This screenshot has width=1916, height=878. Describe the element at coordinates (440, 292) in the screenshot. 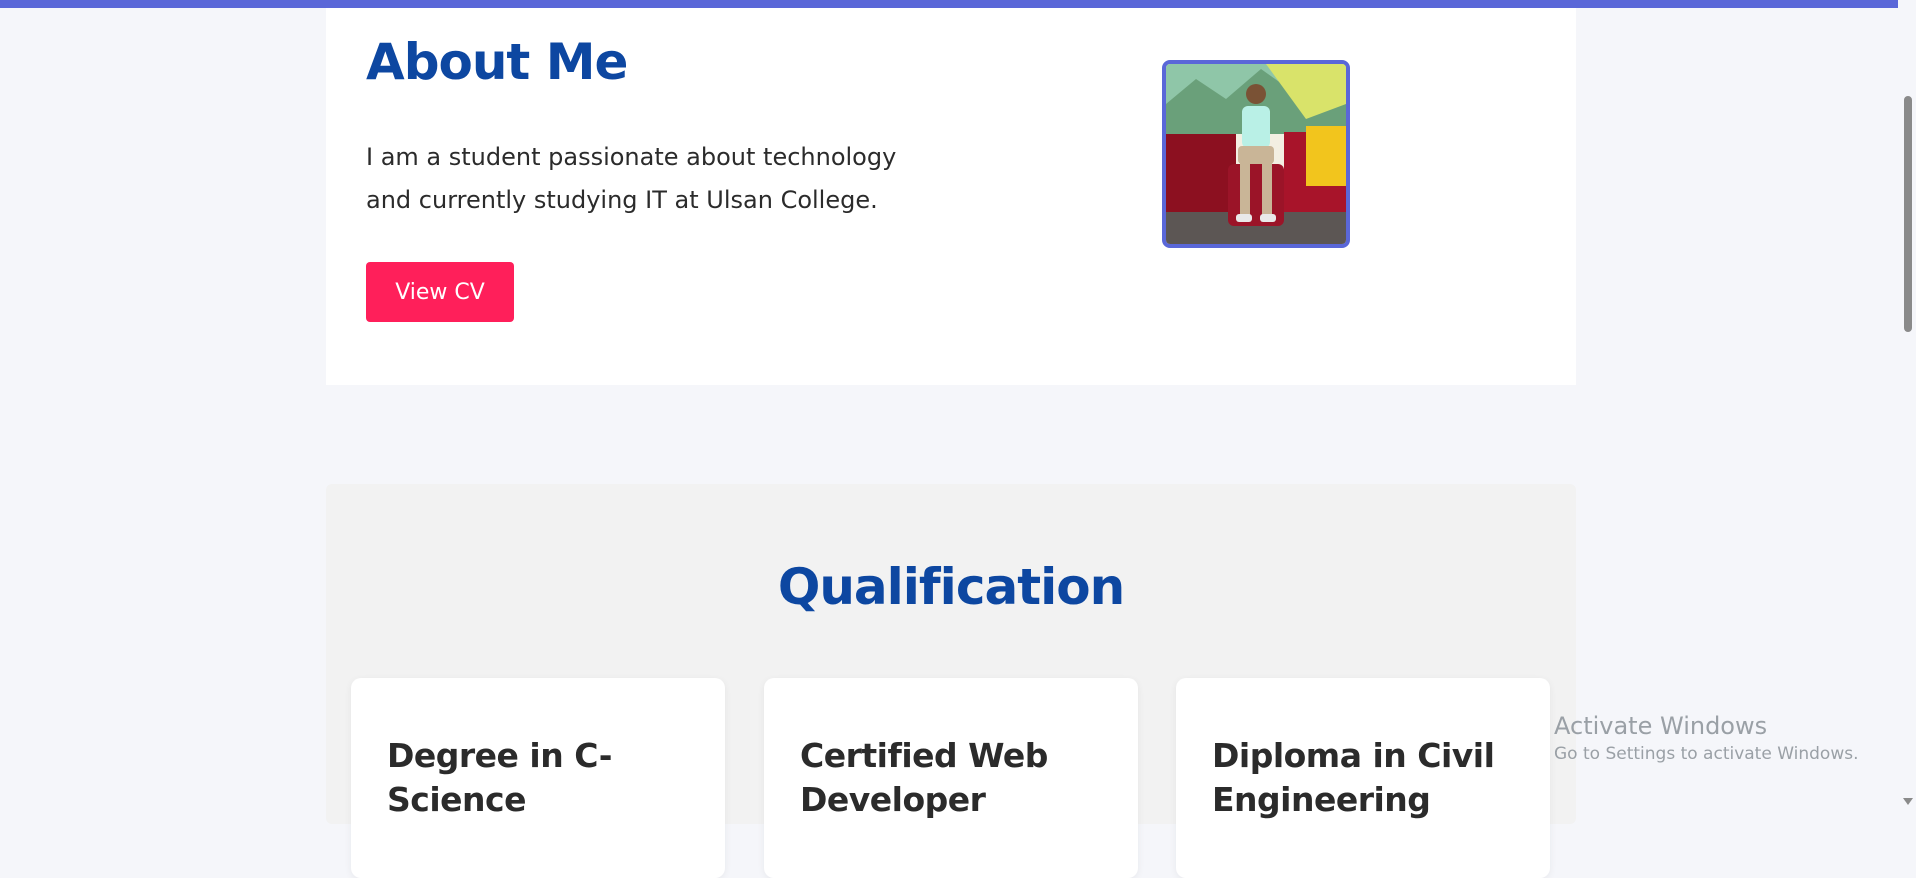

I see `view-cv-button: View CV` at that location.